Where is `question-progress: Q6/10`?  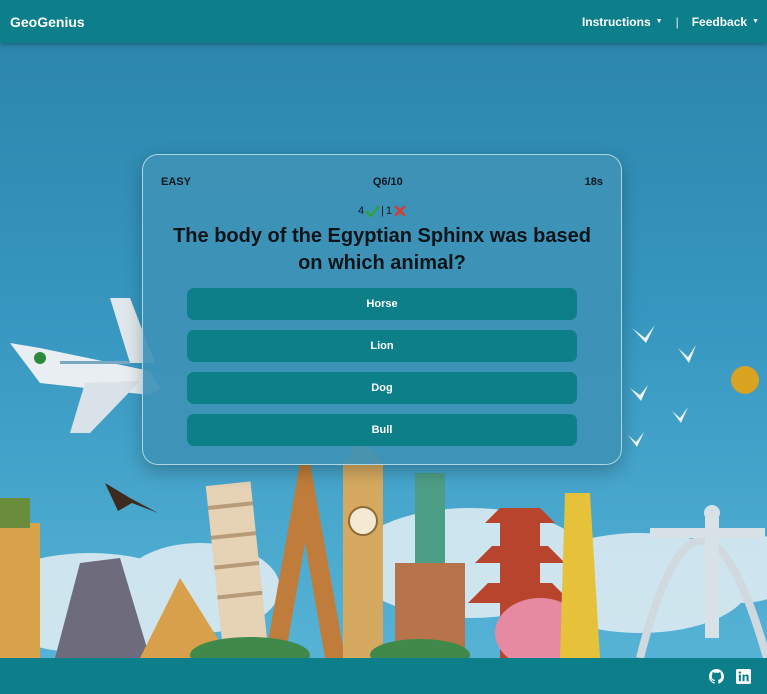
question-progress: Q6/10 is located at coordinates (387, 182).